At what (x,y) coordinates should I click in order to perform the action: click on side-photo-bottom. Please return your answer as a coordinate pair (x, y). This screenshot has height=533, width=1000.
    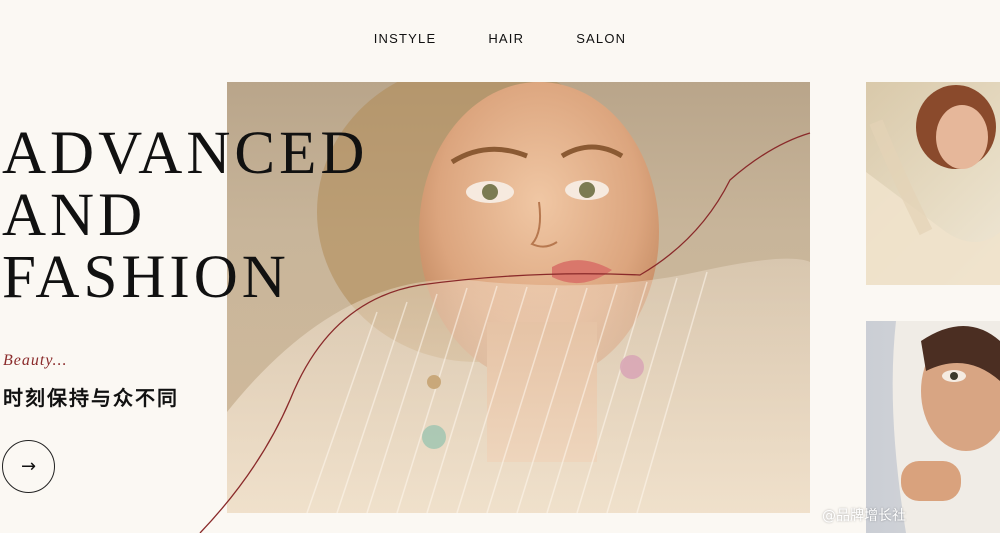
    Looking at the image, I should click on (933, 427).